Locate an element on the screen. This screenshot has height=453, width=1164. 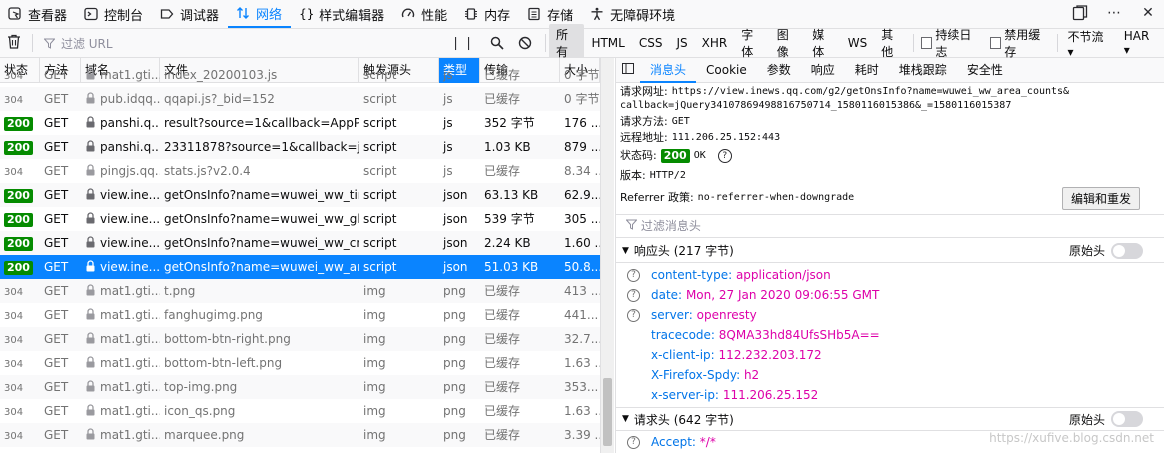
type-filter-js: JS is located at coordinates (681, 43).